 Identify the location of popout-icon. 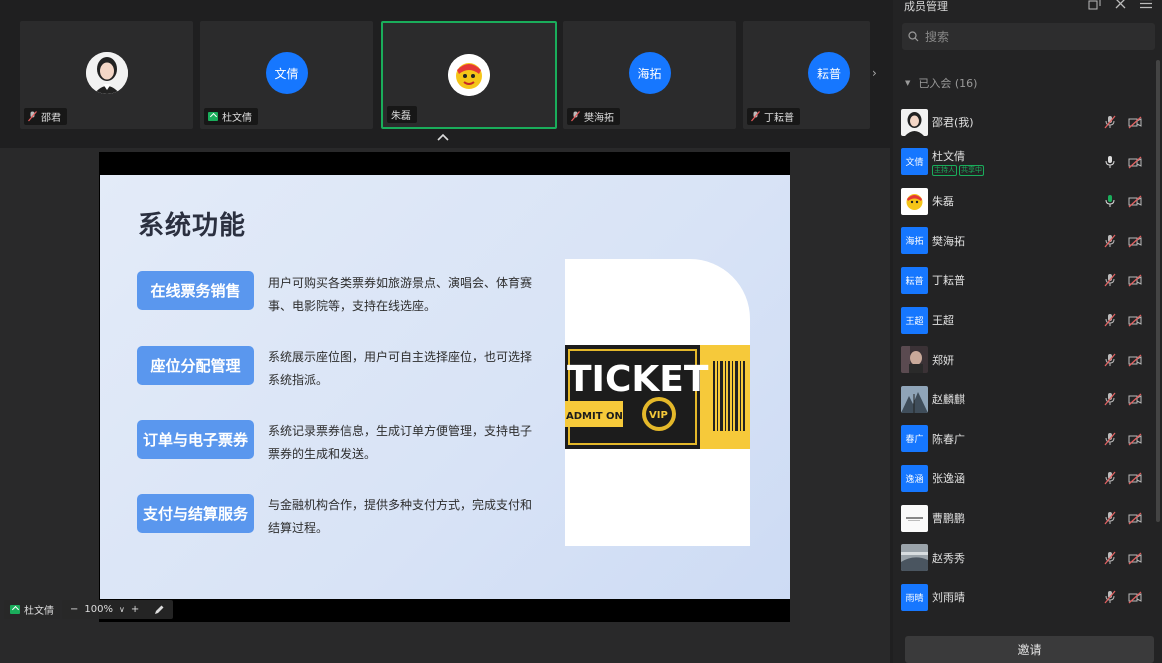
(1094, 5).